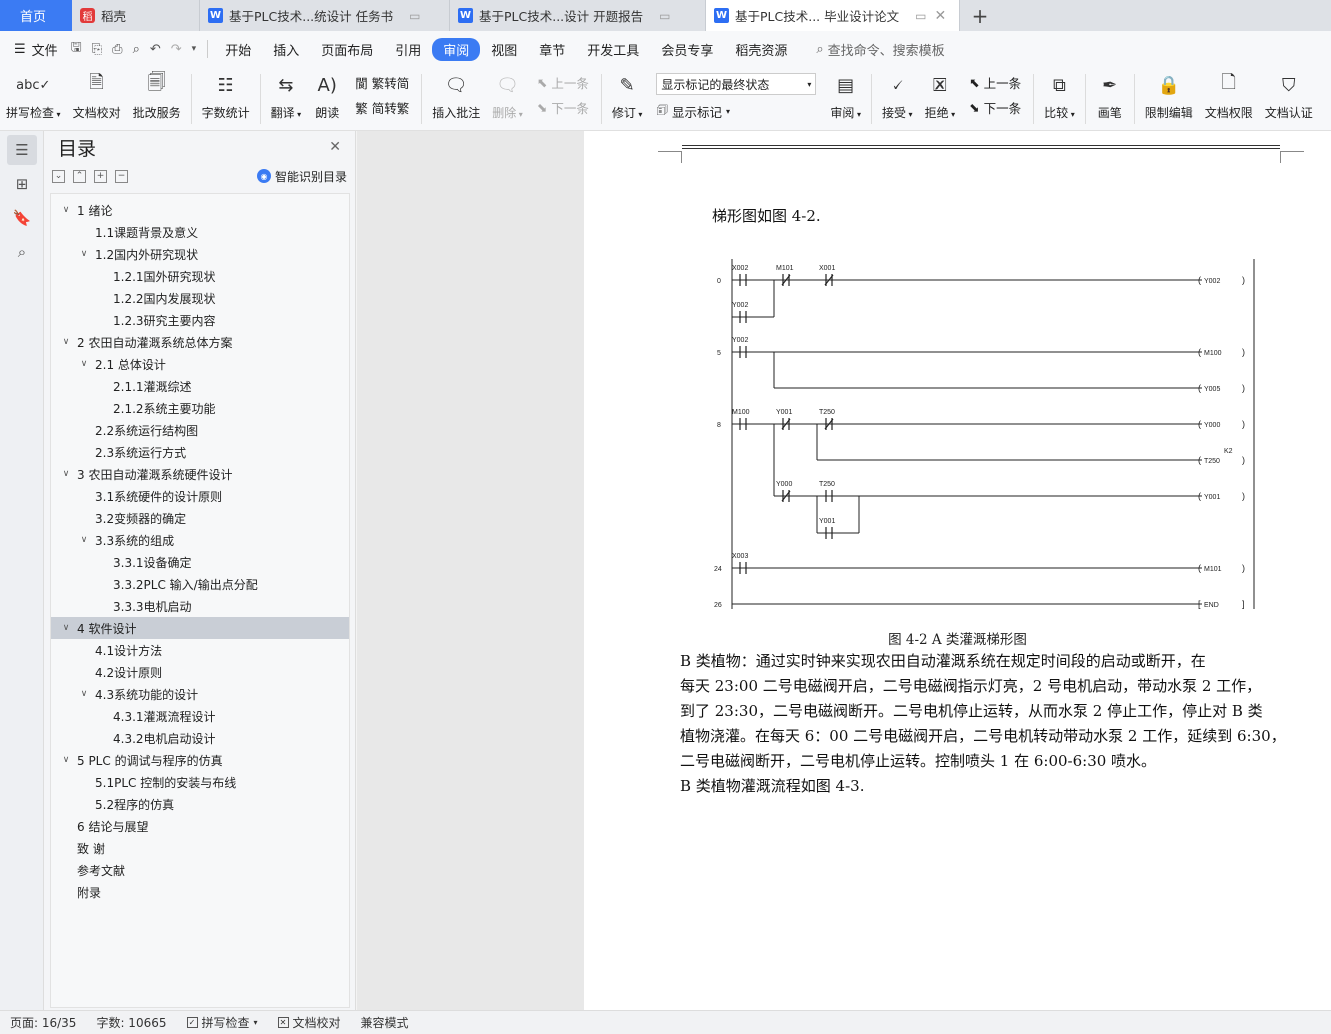  What do you see at coordinates (157, 95) in the screenshot?
I see `review-service-button: 🗐 批改服务` at bounding box center [157, 95].